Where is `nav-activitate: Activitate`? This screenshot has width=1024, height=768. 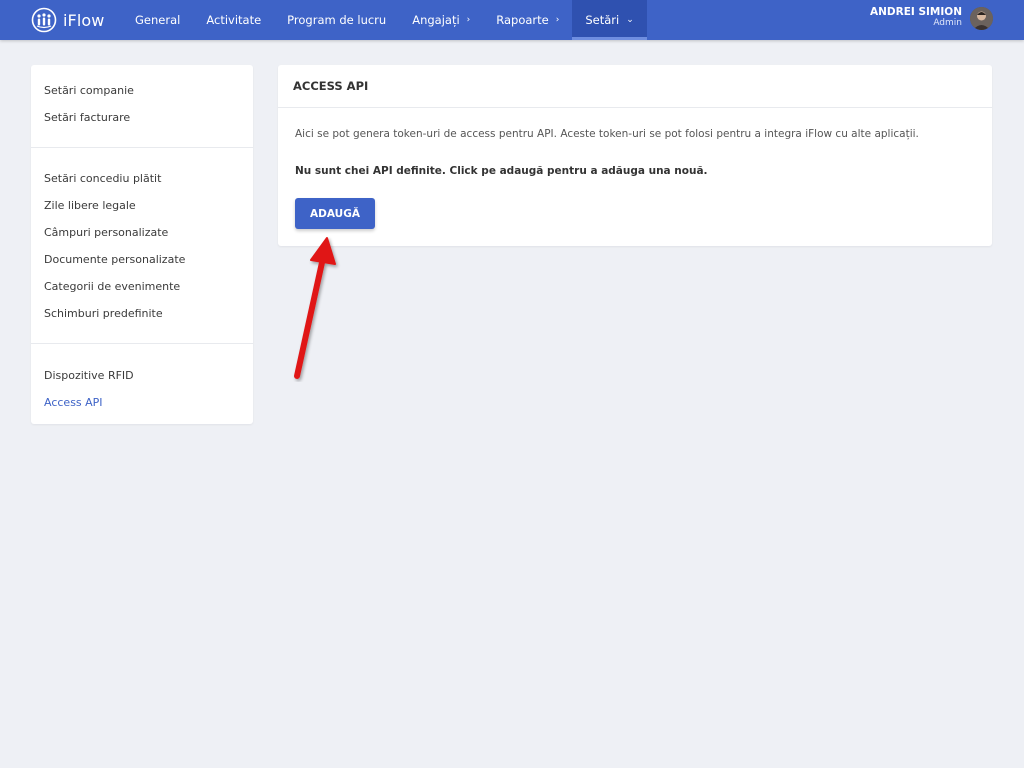
nav-activitate: Activitate is located at coordinates (233, 20).